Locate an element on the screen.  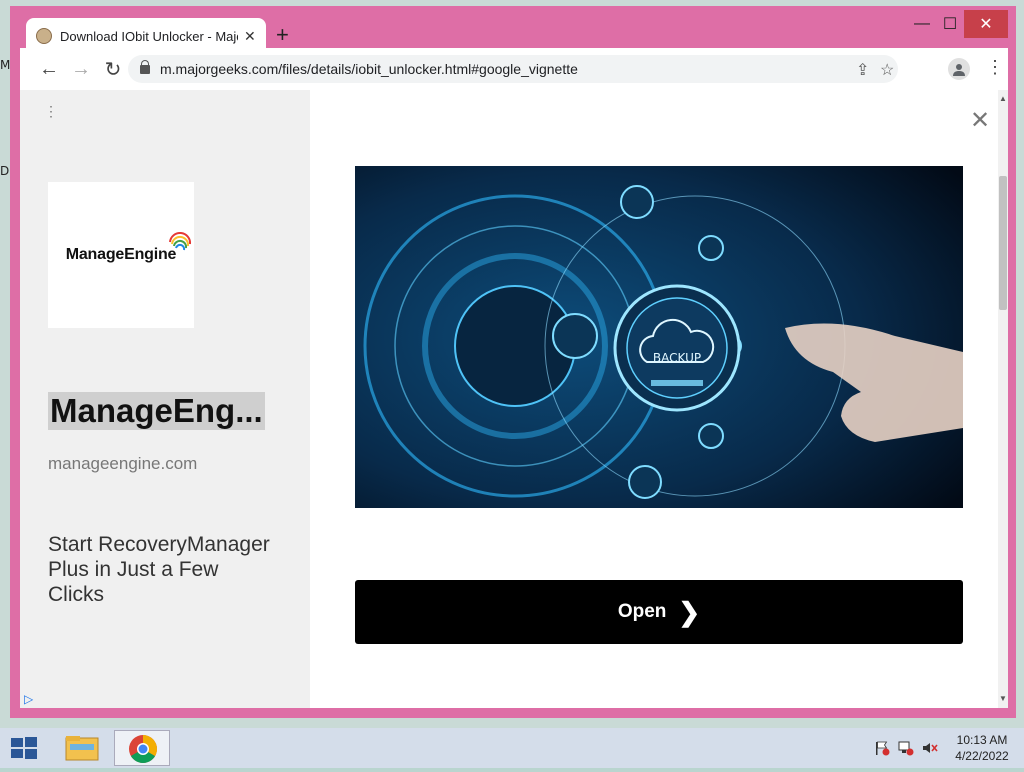
clock-date: 4/22/2022 is located at coordinates (982, 756).